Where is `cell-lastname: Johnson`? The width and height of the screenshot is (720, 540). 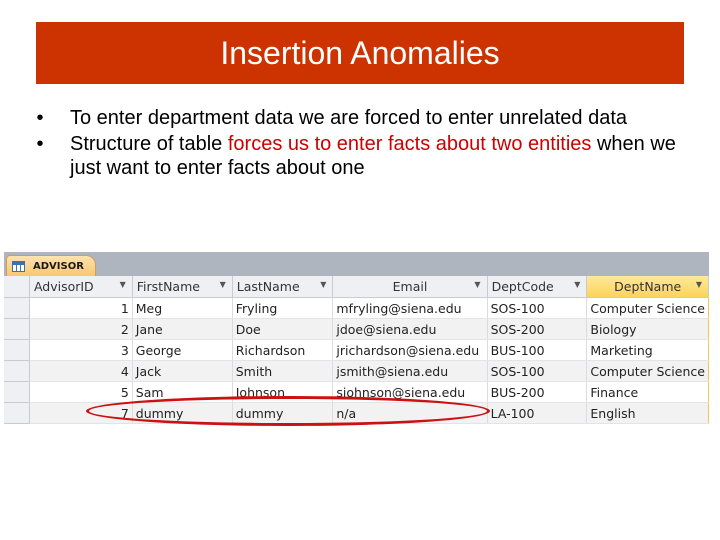 cell-lastname: Johnson is located at coordinates (283, 392).